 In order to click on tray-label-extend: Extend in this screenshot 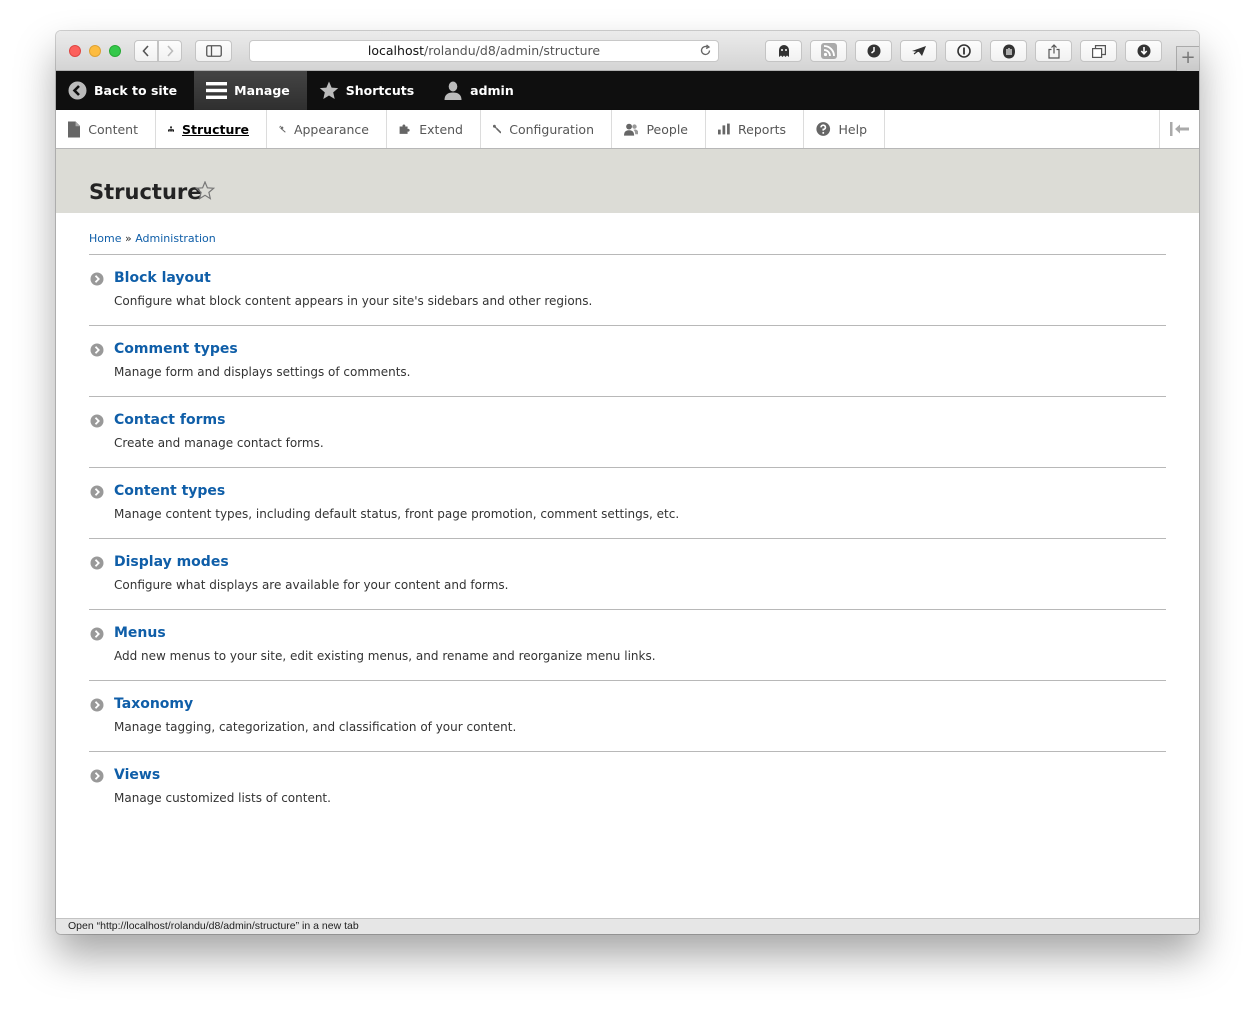, I will do `click(441, 129)`.